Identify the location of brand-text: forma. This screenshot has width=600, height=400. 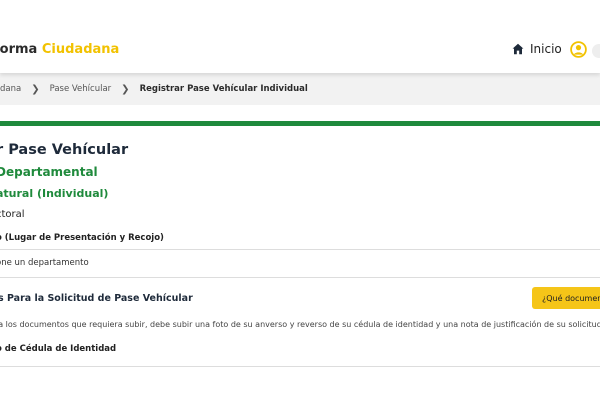
(19, 49).